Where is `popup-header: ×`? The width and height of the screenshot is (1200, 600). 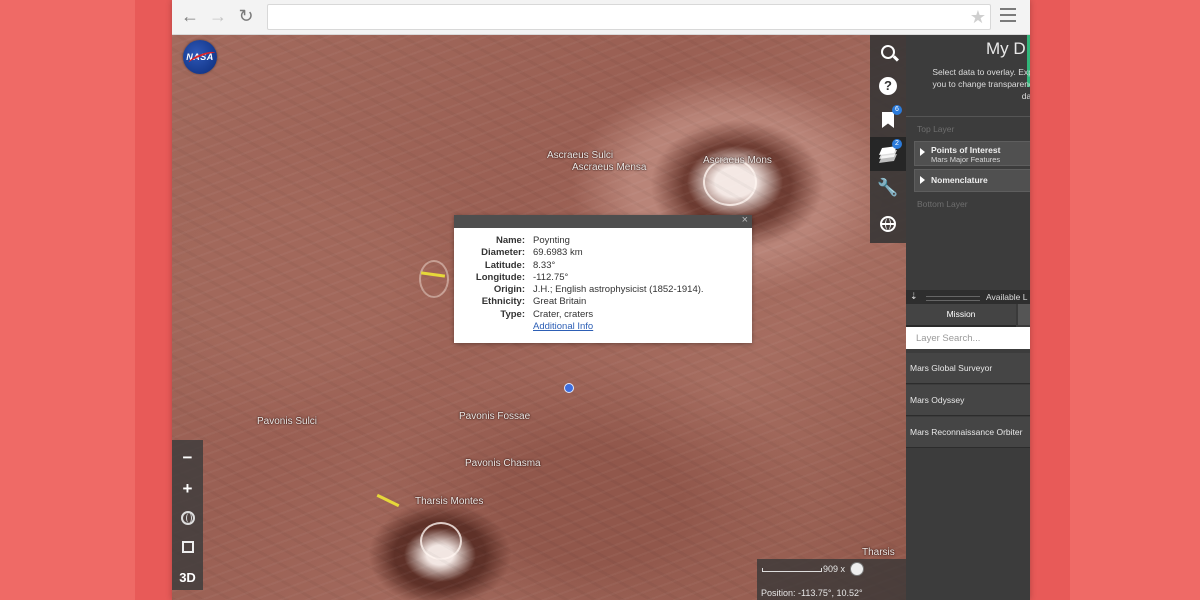 popup-header: × is located at coordinates (603, 221).